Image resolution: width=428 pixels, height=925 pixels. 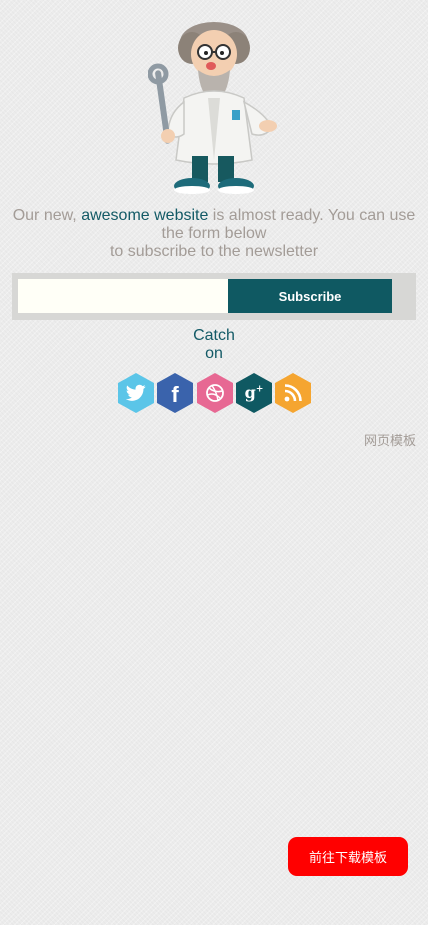 I want to click on twitter-bird-glyph, so click(x=136, y=392).